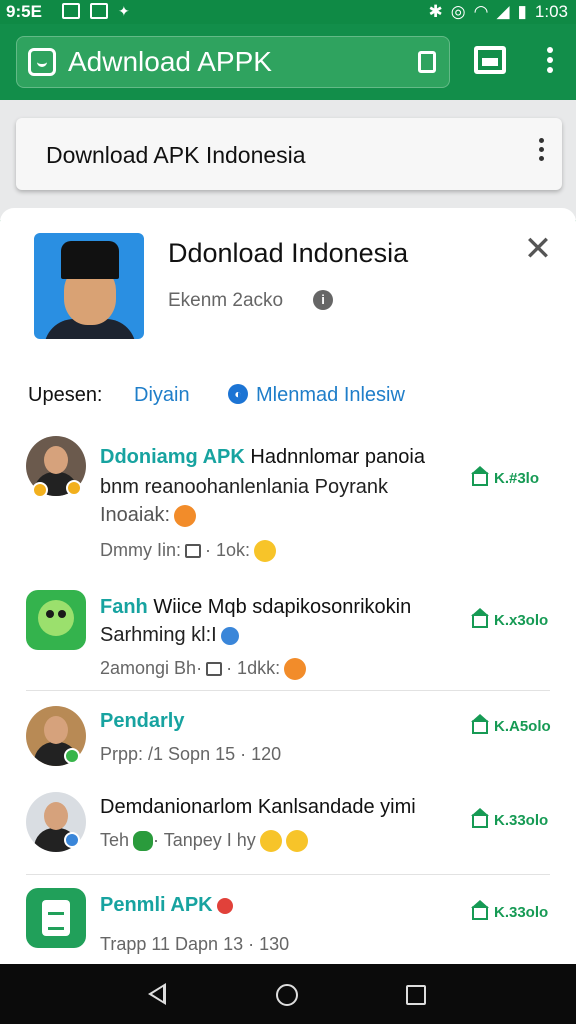  I want to click on item-title: Pendarly, so click(142, 721).